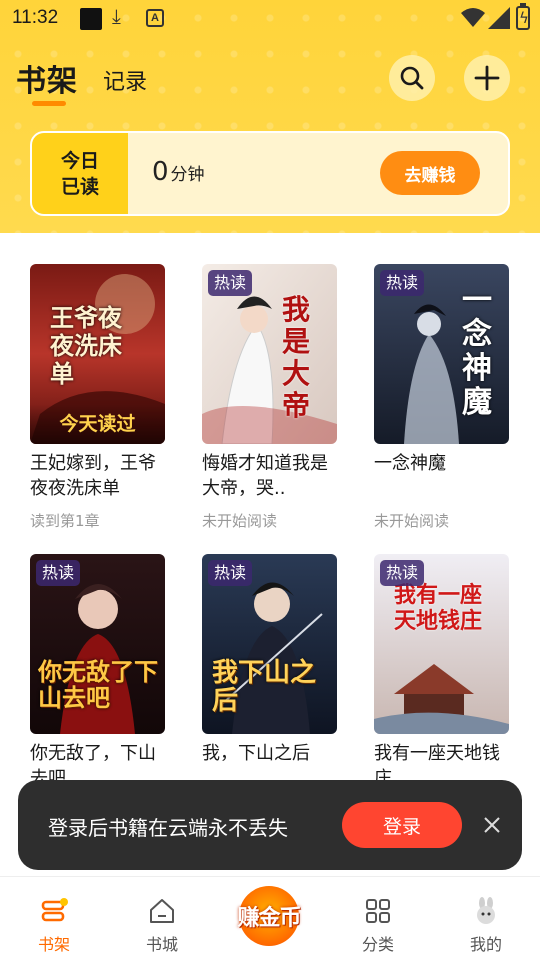  What do you see at coordinates (264, 687) in the screenshot?
I see `book-cover-title: 我下山之后` at bounding box center [264, 687].